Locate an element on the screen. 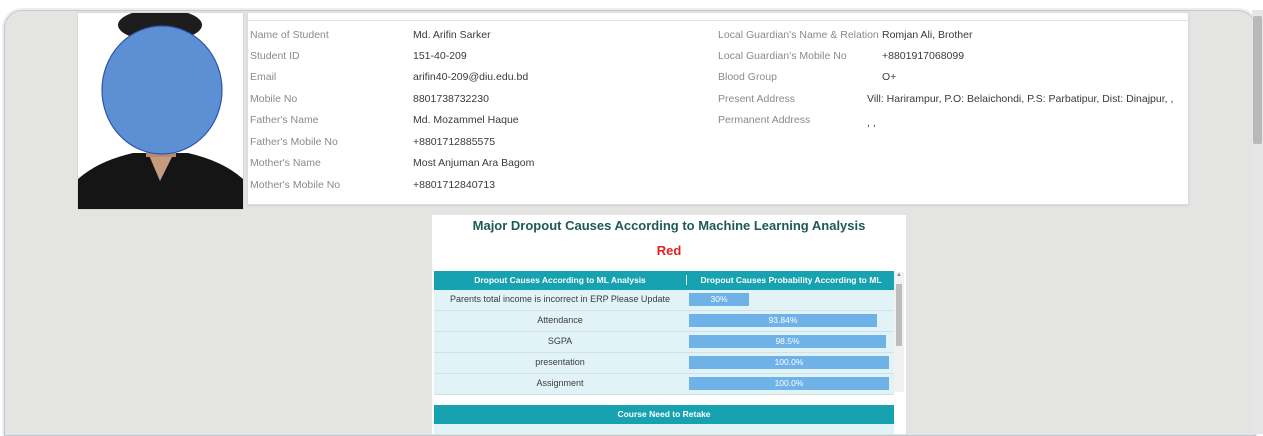 This screenshot has width=1263, height=436. student-photo is located at coordinates (160, 111).